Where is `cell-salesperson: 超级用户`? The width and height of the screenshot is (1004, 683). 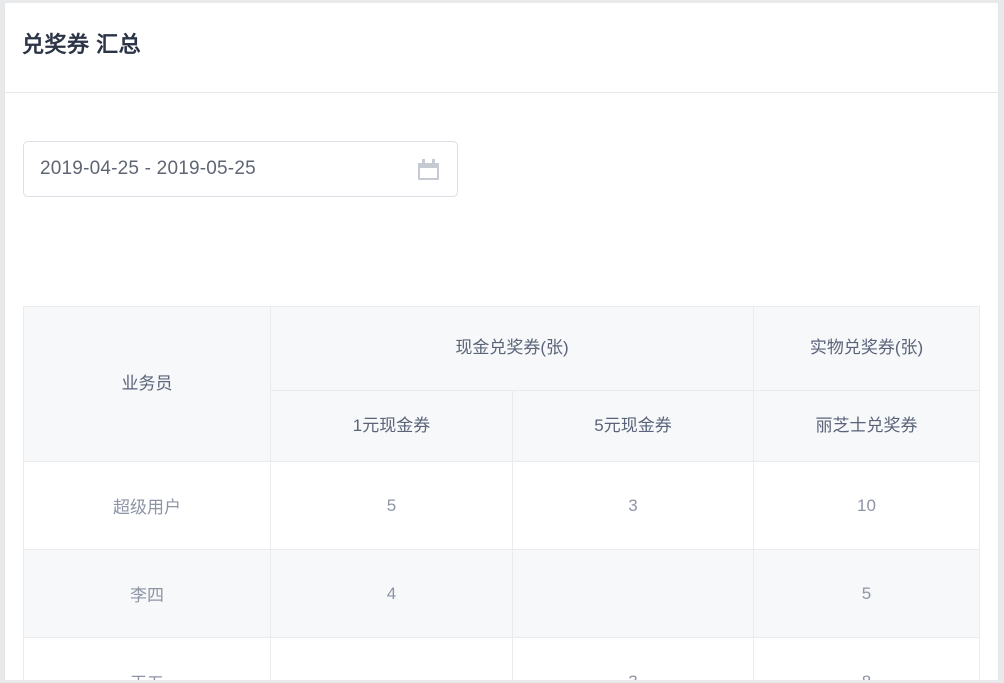
cell-salesperson: 超级用户 is located at coordinates (147, 505).